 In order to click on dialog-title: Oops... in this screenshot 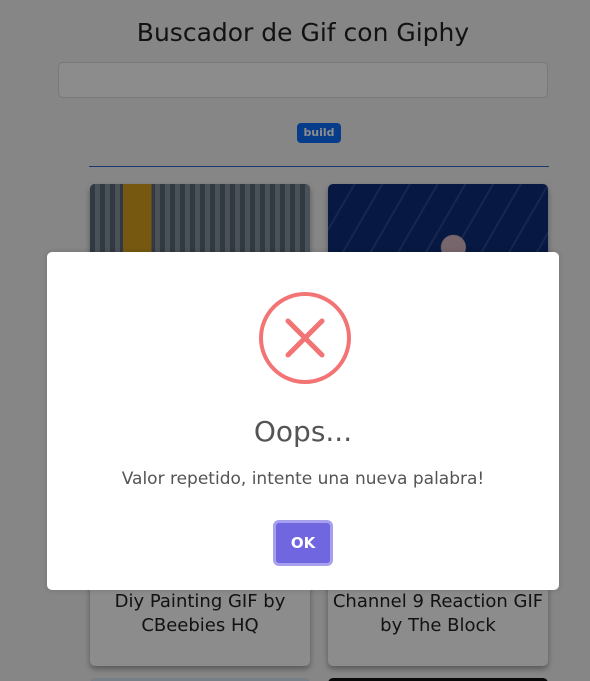, I will do `click(303, 431)`.